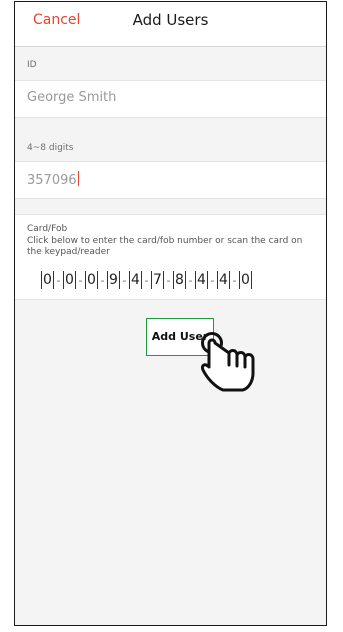 The width and height of the screenshot is (343, 632). What do you see at coordinates (201, 280) in the screenshot?
I see `card-digit-8: 4` at bounding box center [201, 280].